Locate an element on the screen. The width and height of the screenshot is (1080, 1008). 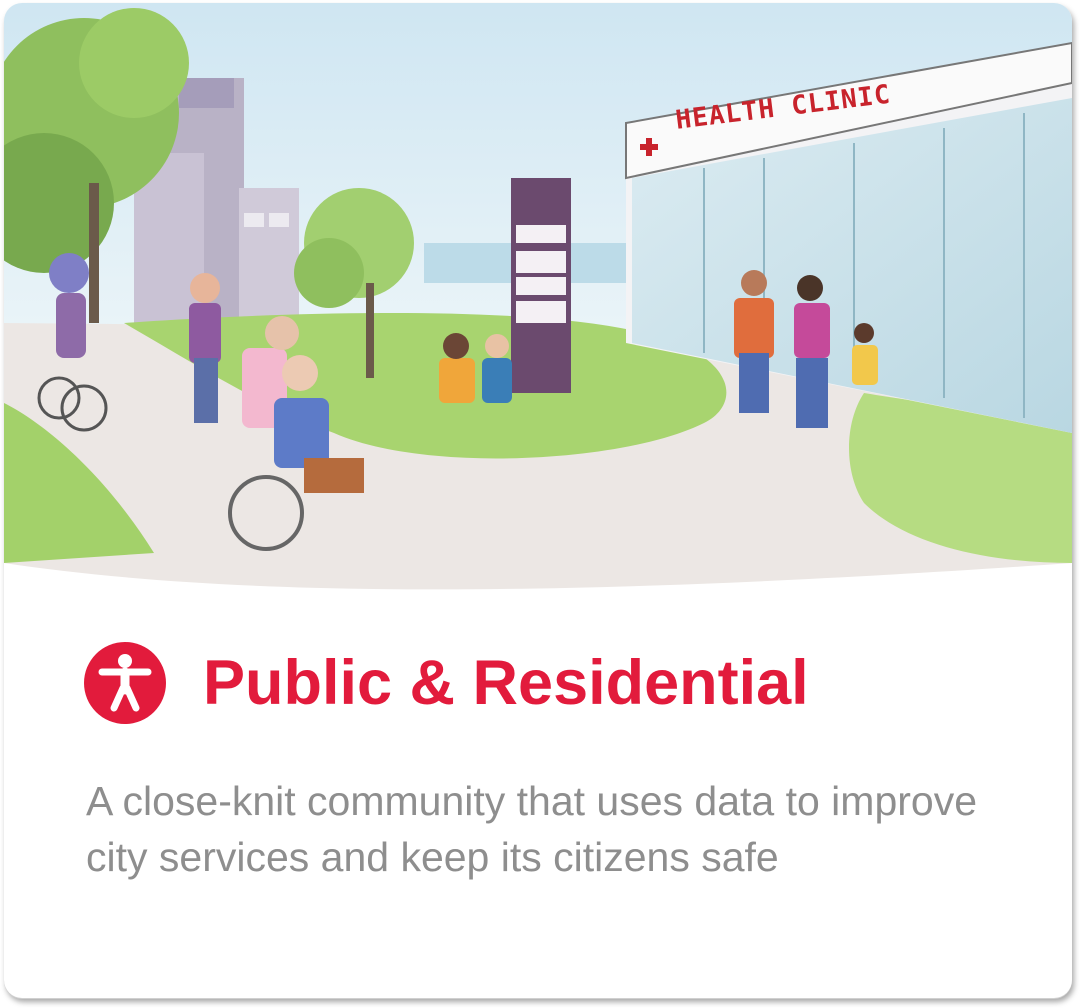
card-header: Public & Residential is located at coordinates (446, 683).